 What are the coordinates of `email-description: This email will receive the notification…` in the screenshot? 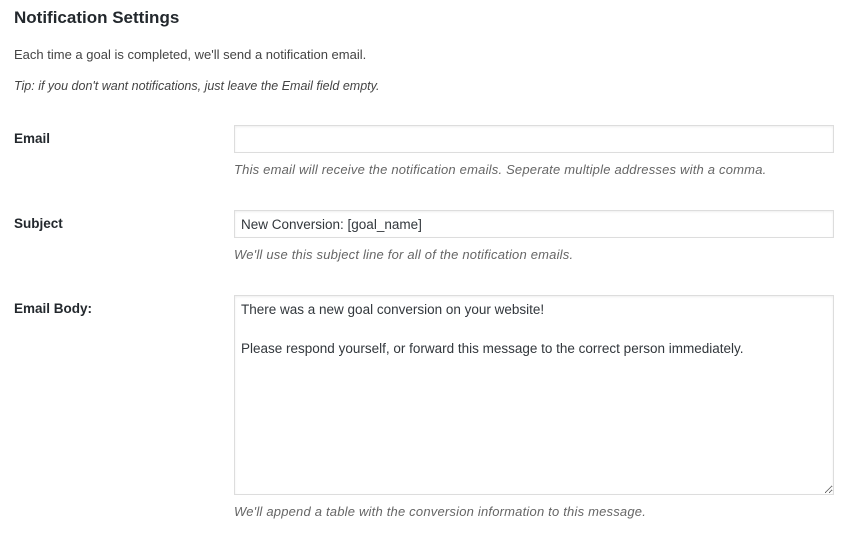 It's located at (500, 169).